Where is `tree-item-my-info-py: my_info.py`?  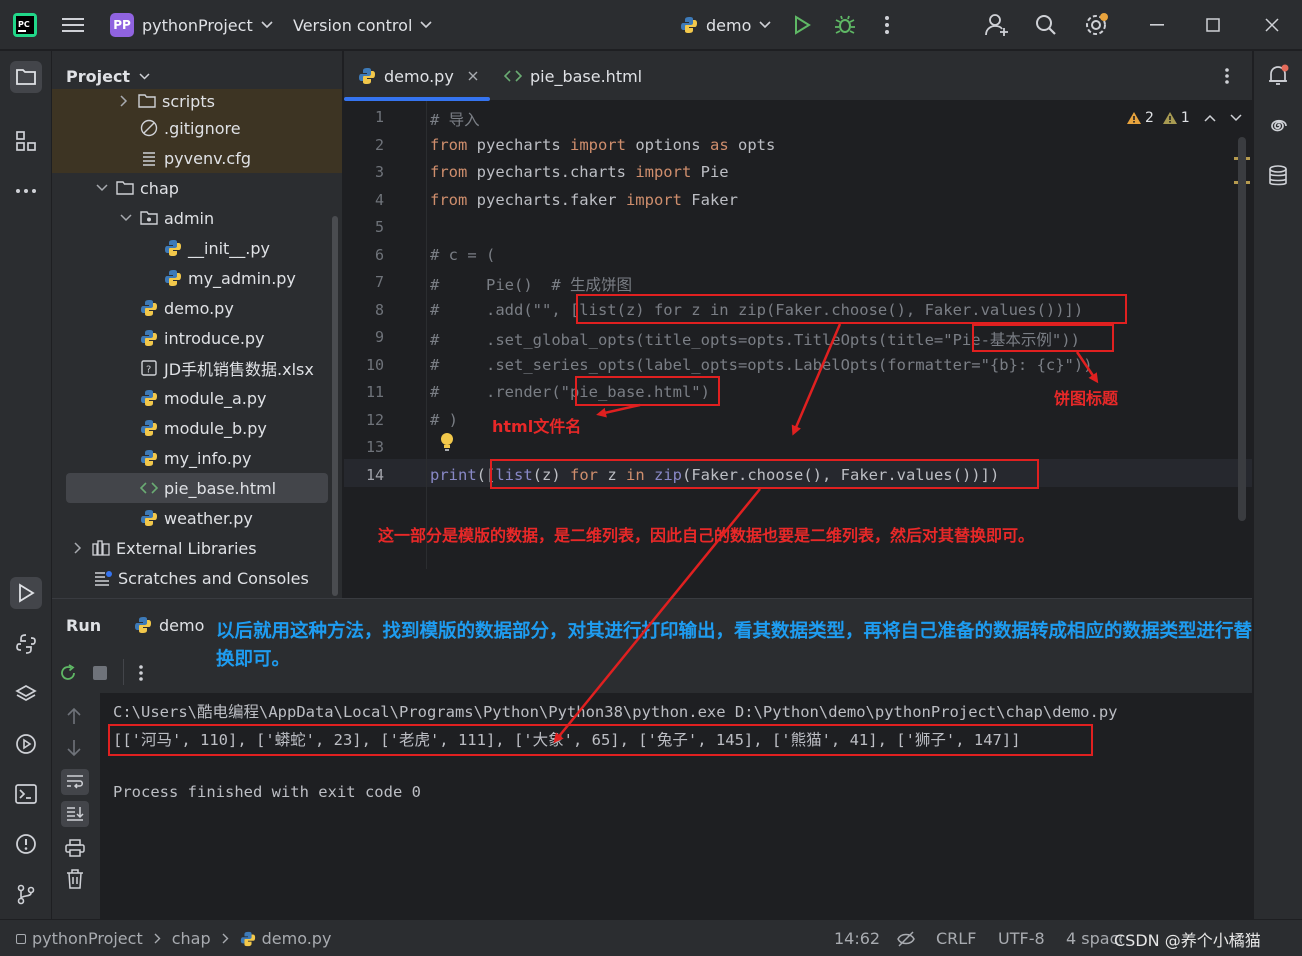
tree-item-my-info-py: my_info.py is located at coordinates (190, 458).